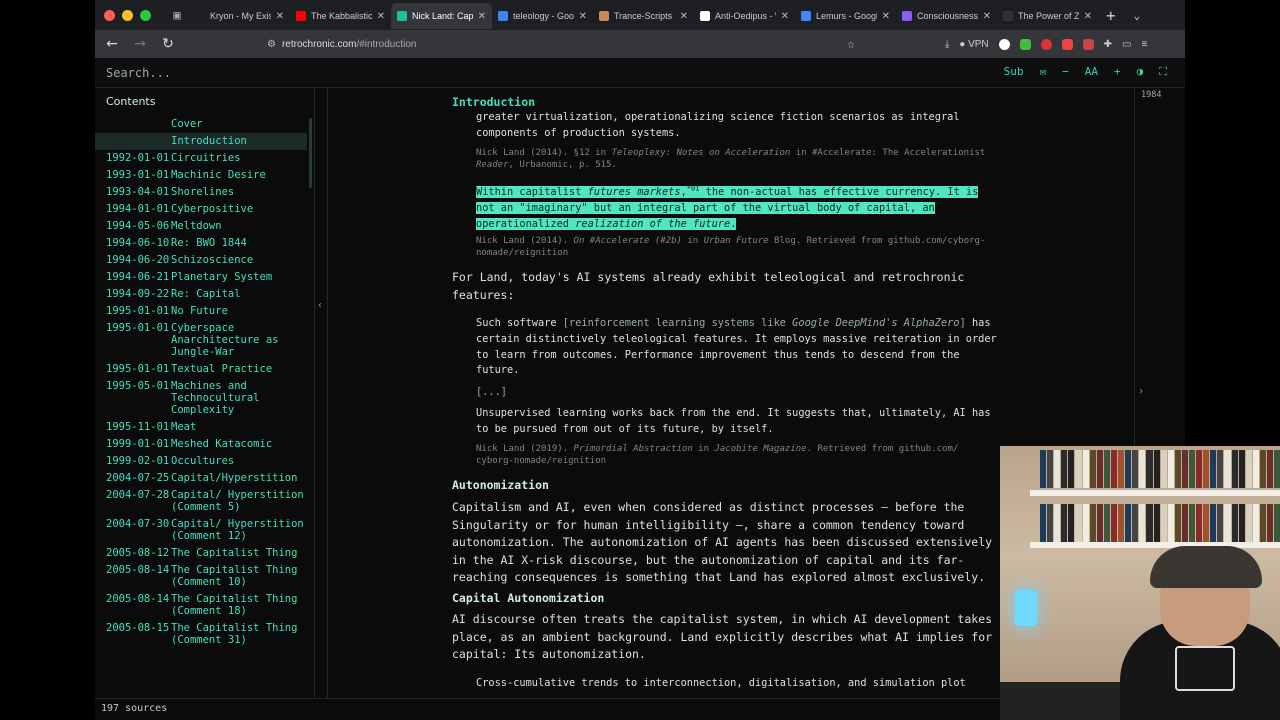 The width and height of the screenshot is (1280, 720). Describe the element at coordinates (201, 444) in the screenshot. I see `toc-item: 1999-01-01 Meshed Katacomic` at that location.